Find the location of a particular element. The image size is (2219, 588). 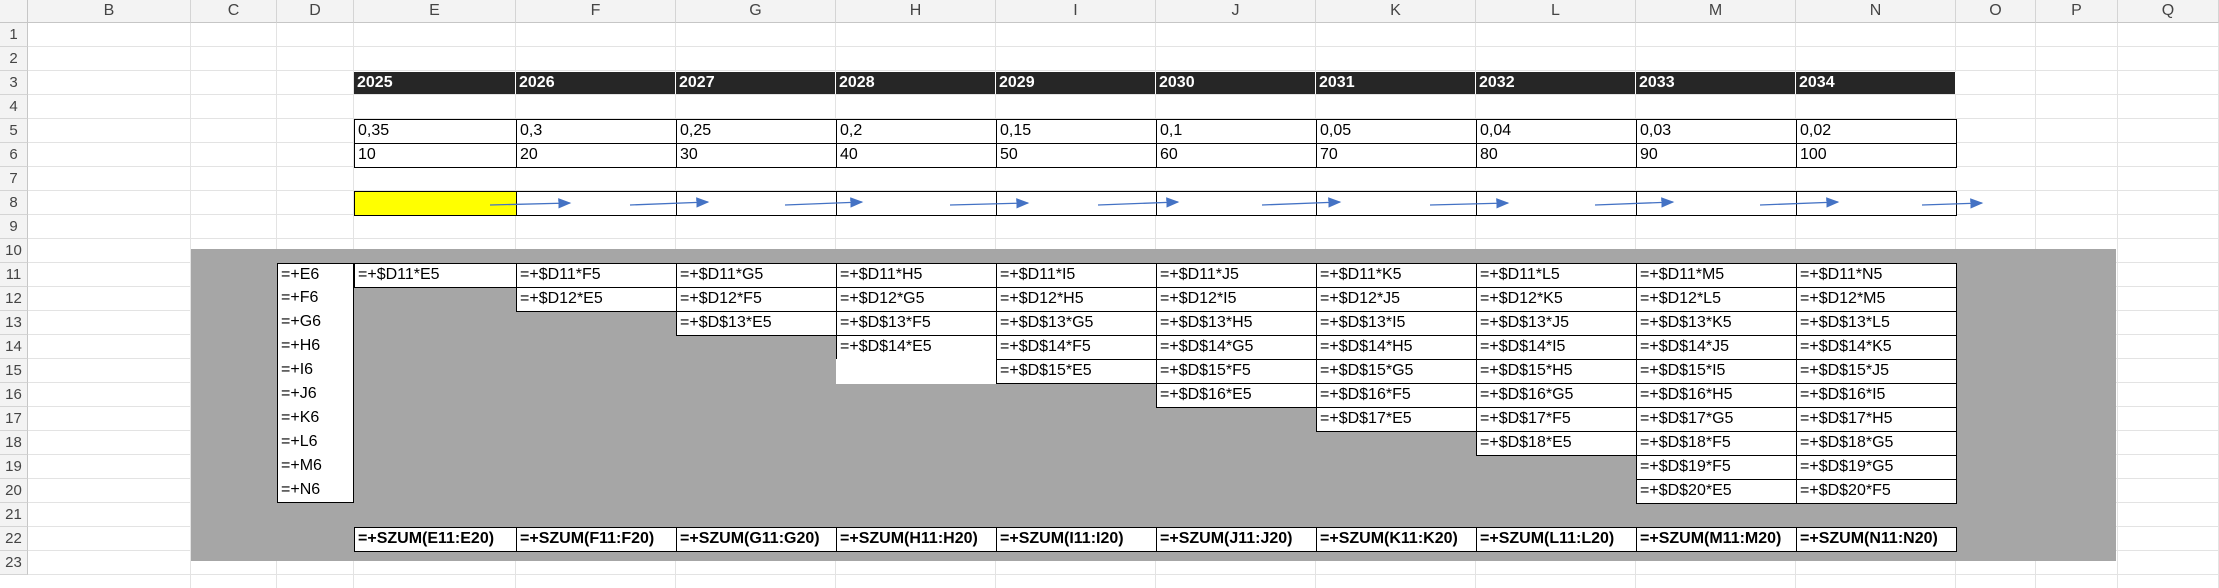

arrows-layer is located at coordinates (1236, 203).